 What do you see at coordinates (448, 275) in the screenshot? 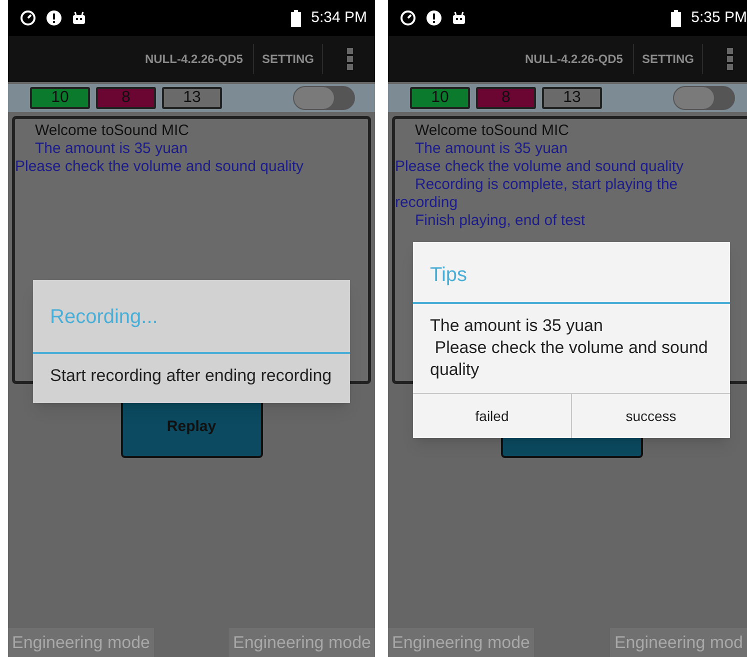
I see `dialog-title: Tips` at bounding box center [448, 275].